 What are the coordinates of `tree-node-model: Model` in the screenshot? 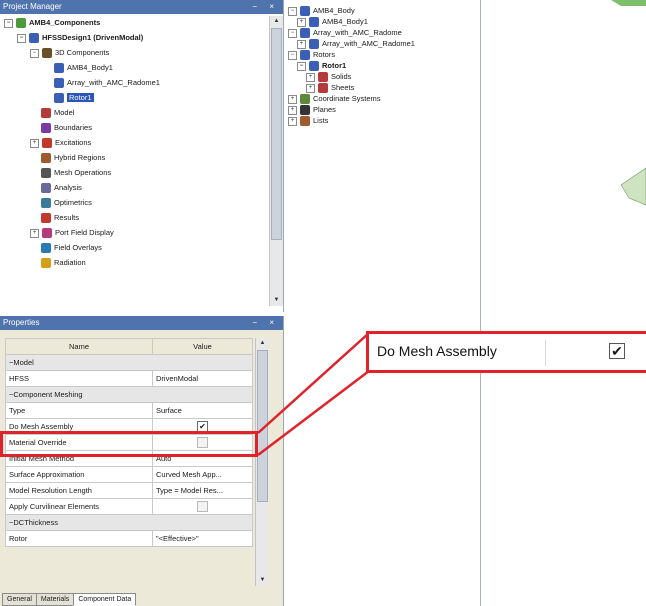 It's located at (52, 112).